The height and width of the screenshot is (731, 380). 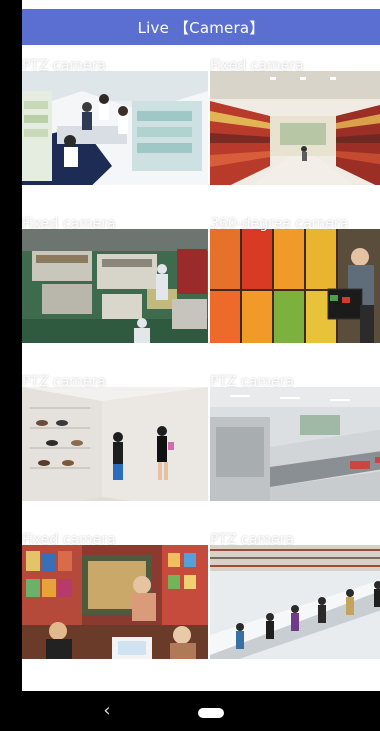 I want to click on camera-tile-ptz-warehouse: PTZ camera, so click(x=295, y=436).